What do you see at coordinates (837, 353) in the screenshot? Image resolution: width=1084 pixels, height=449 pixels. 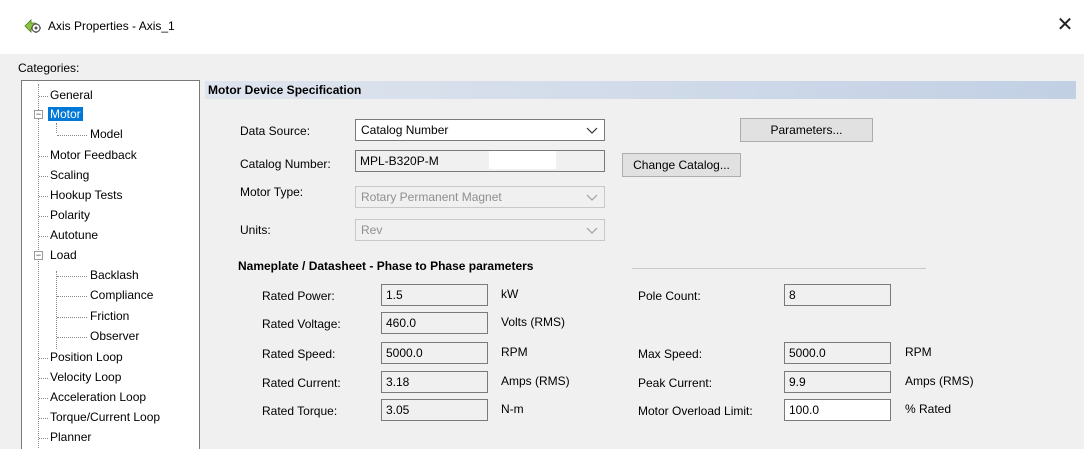 I see `max-speed-field: 5000.0` at bounding box center [837, 353].